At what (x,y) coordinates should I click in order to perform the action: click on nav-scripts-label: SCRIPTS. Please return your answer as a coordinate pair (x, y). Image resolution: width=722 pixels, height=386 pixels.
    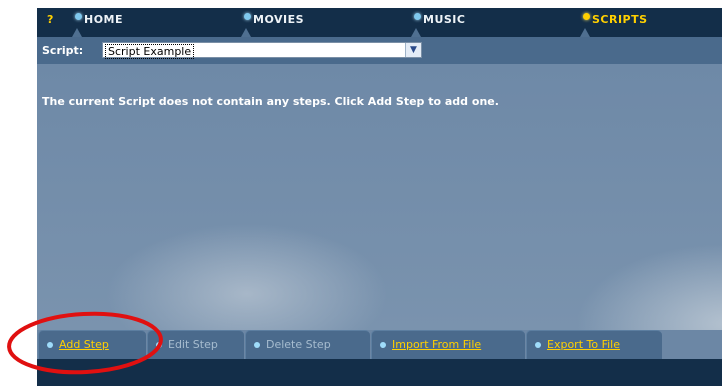
    Looking at the image, I should click on (620, 19).